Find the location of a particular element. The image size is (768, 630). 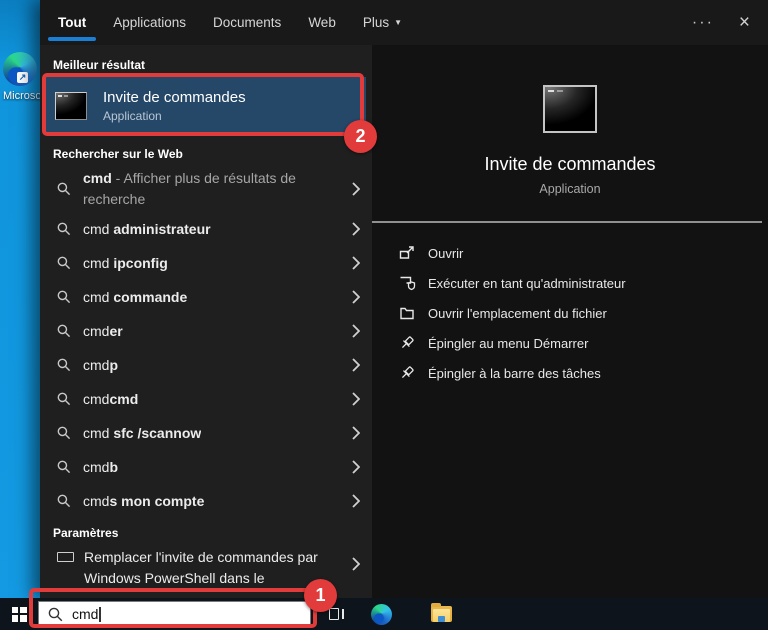

edge-logo-icon is located at coordinates (381, 614).